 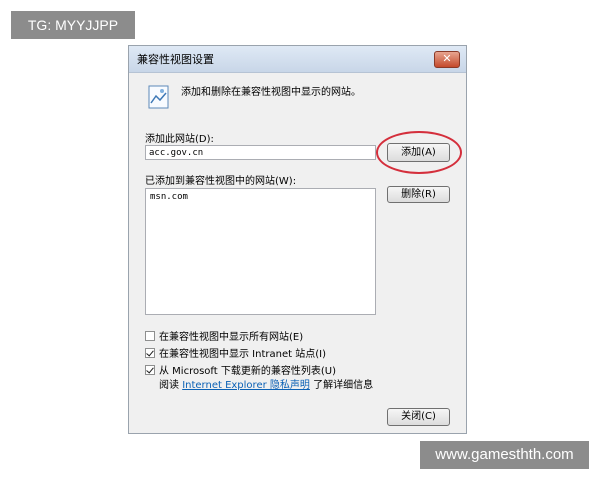 I want to click on highlight-ellipse, so click(x=419, y=152).